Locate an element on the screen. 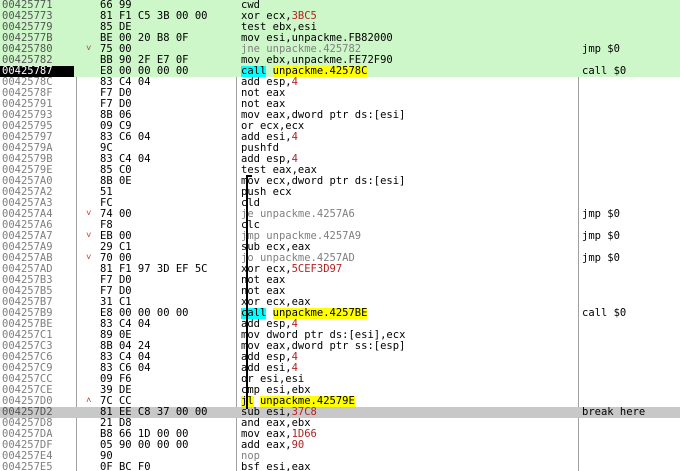 The image size is (680, 471). instruction-address: 004257C9 is located at coordinates (37, 368).